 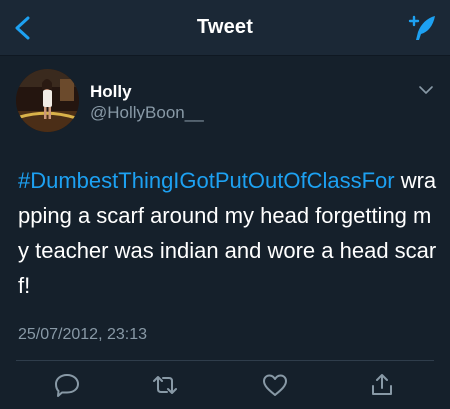 I want to click on retweet-icon, so click(x=165, y=385).